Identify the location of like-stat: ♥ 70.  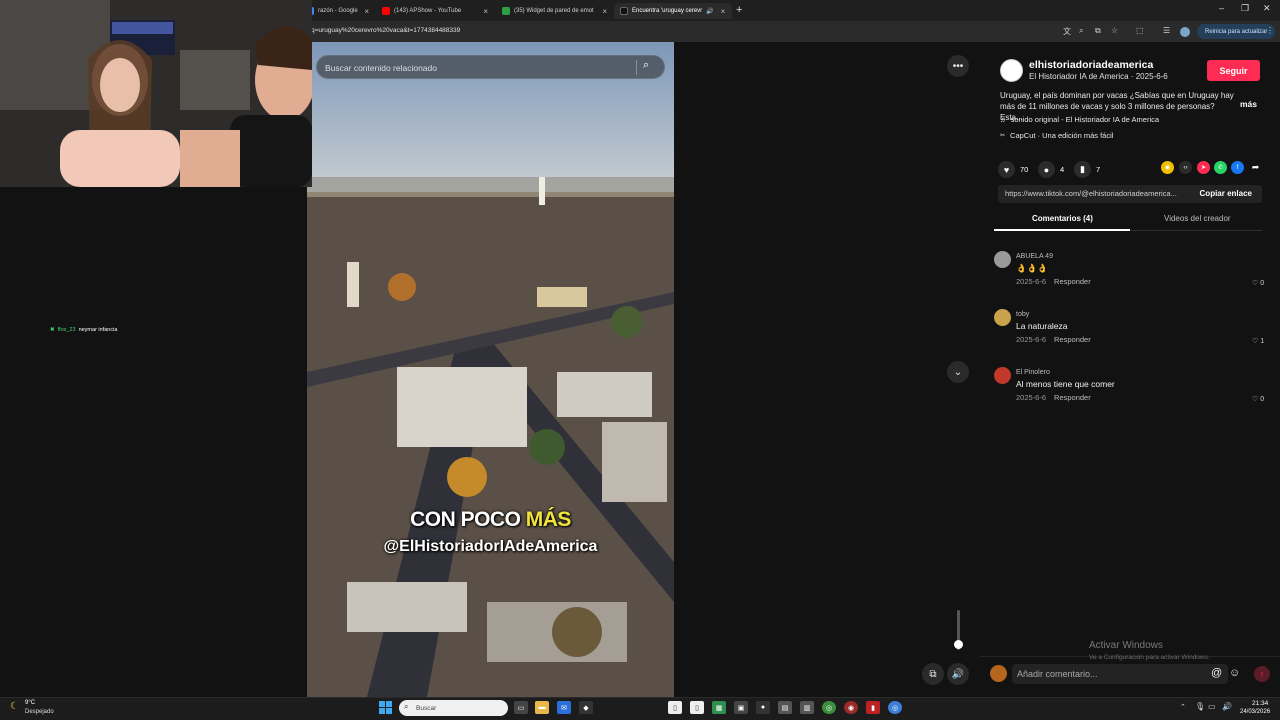
(1013, 169).